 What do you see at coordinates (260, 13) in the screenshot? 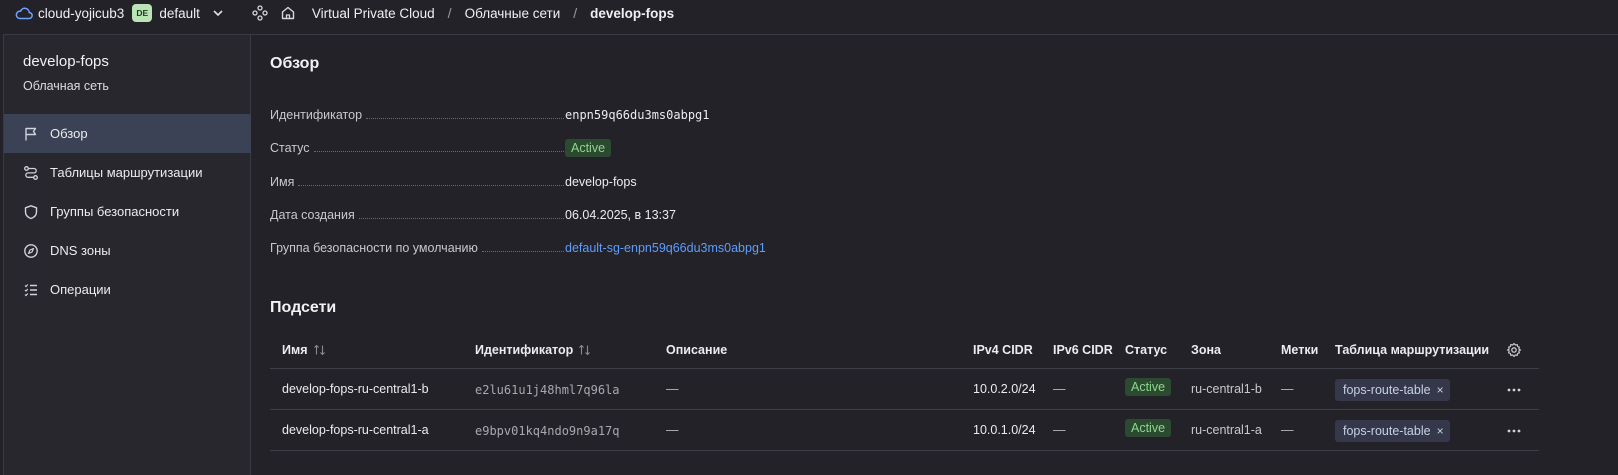
I see `services-icon` at bounding box center [260, 13].